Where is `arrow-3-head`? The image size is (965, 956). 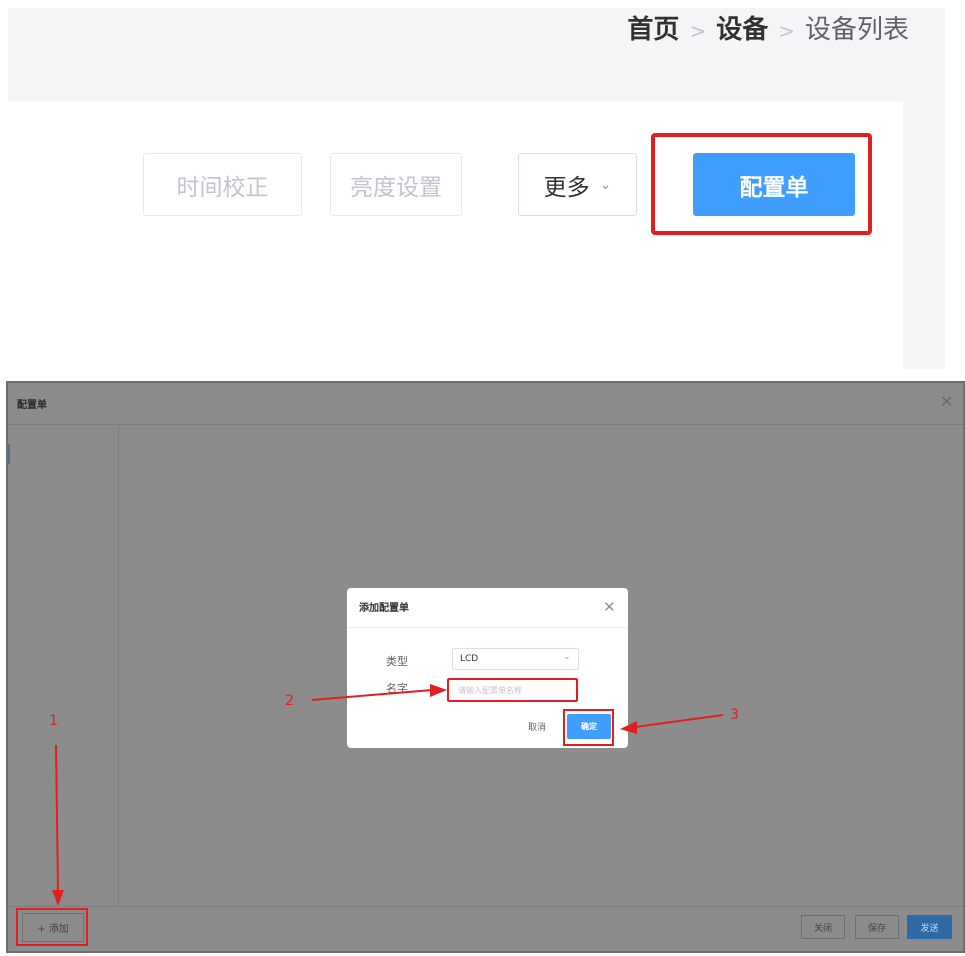 arrow-3-head is located at coordinates (628, 727).